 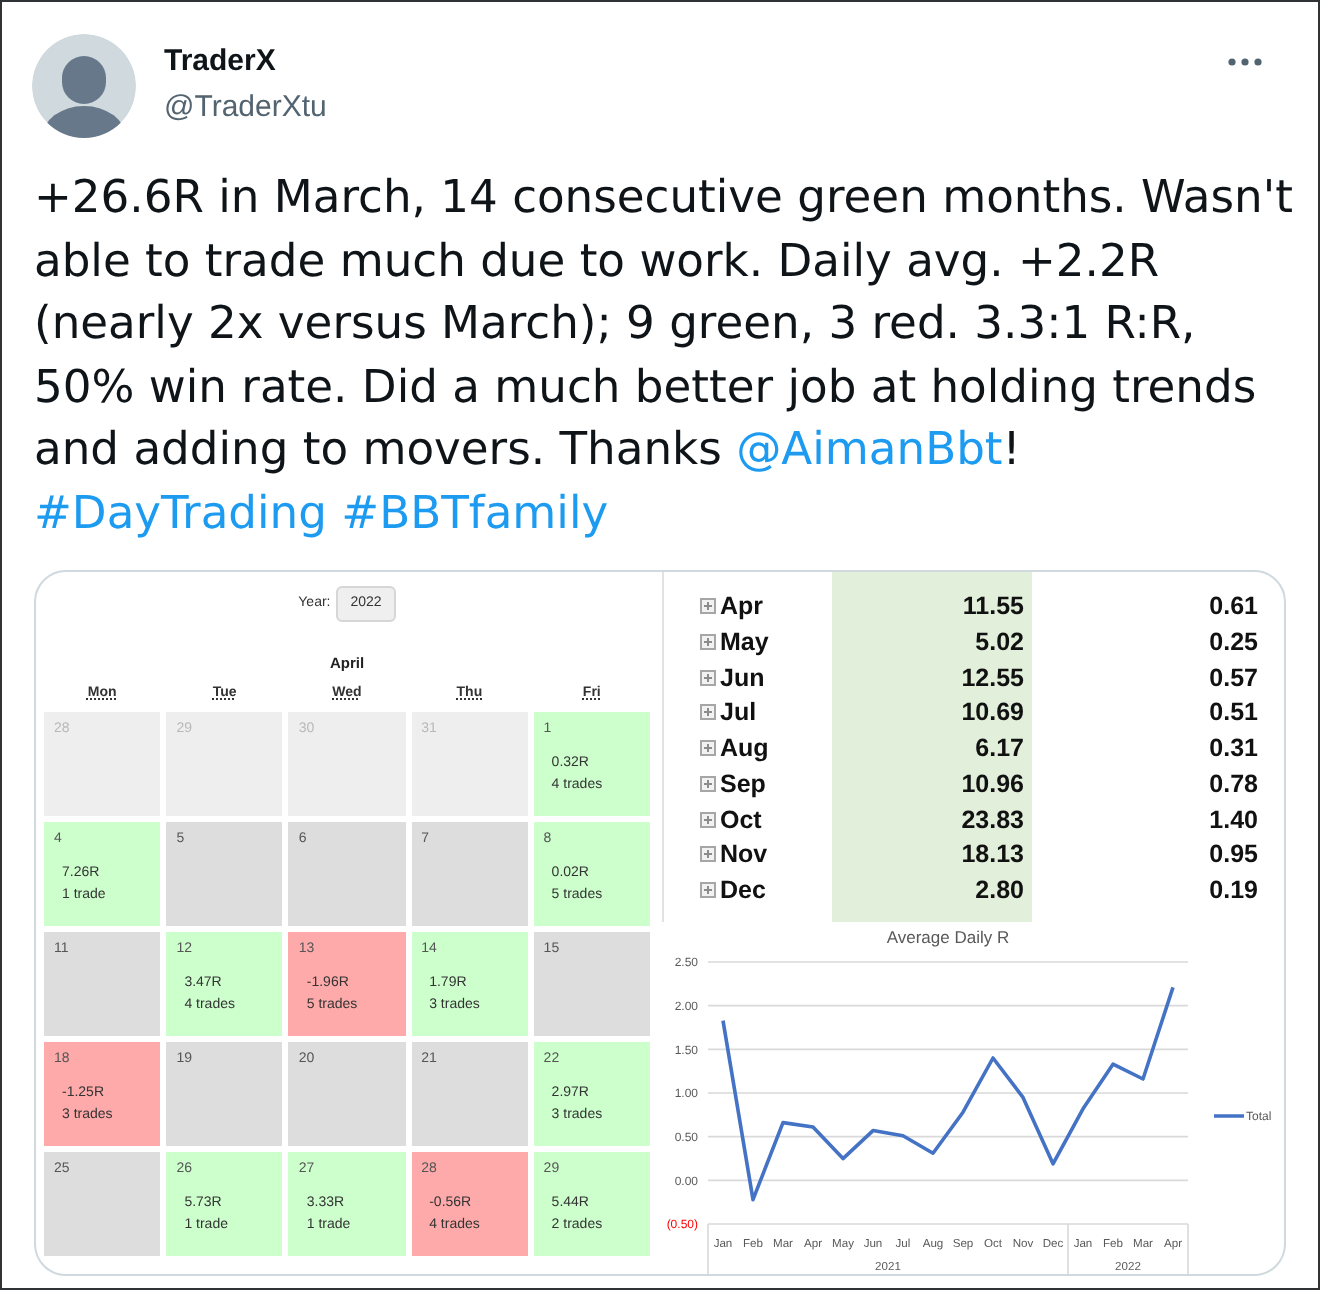 I want to click on row-label: Aug, so click(x=744, y=749).